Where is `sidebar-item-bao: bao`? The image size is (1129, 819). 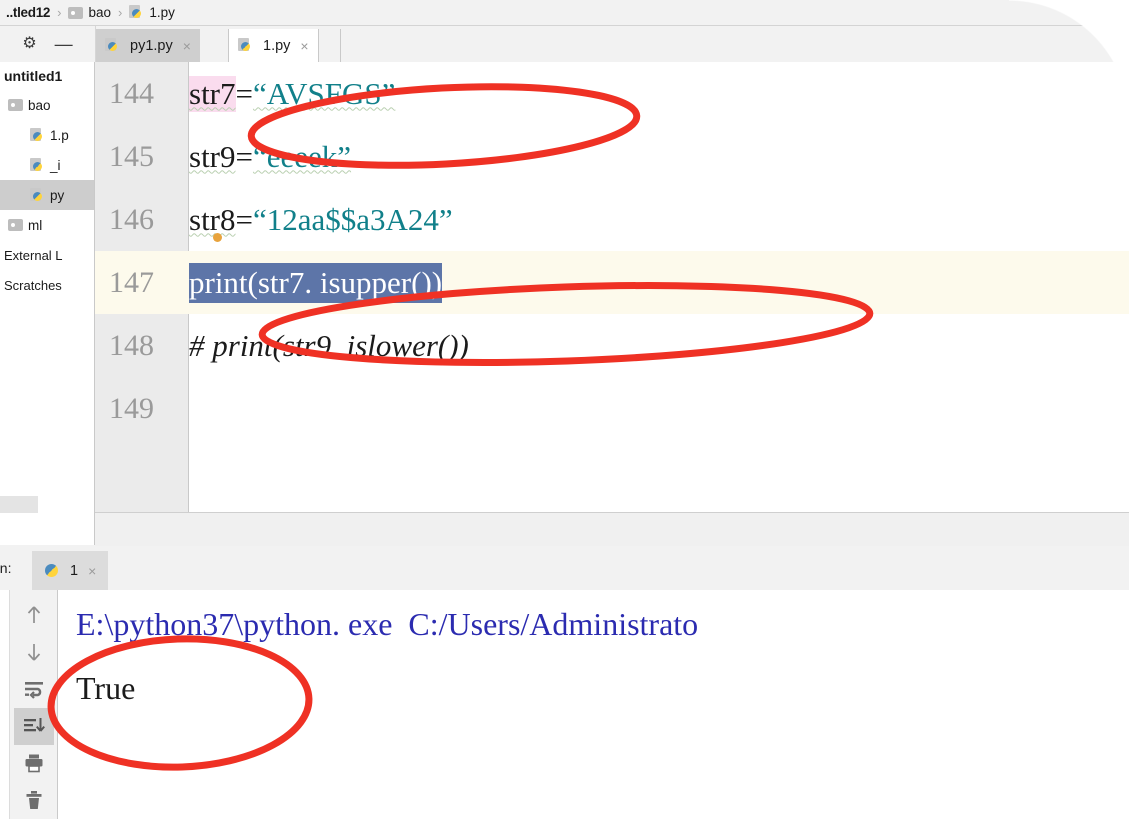 sidebar-item-bao: bao is located at coordinates (47, 105).